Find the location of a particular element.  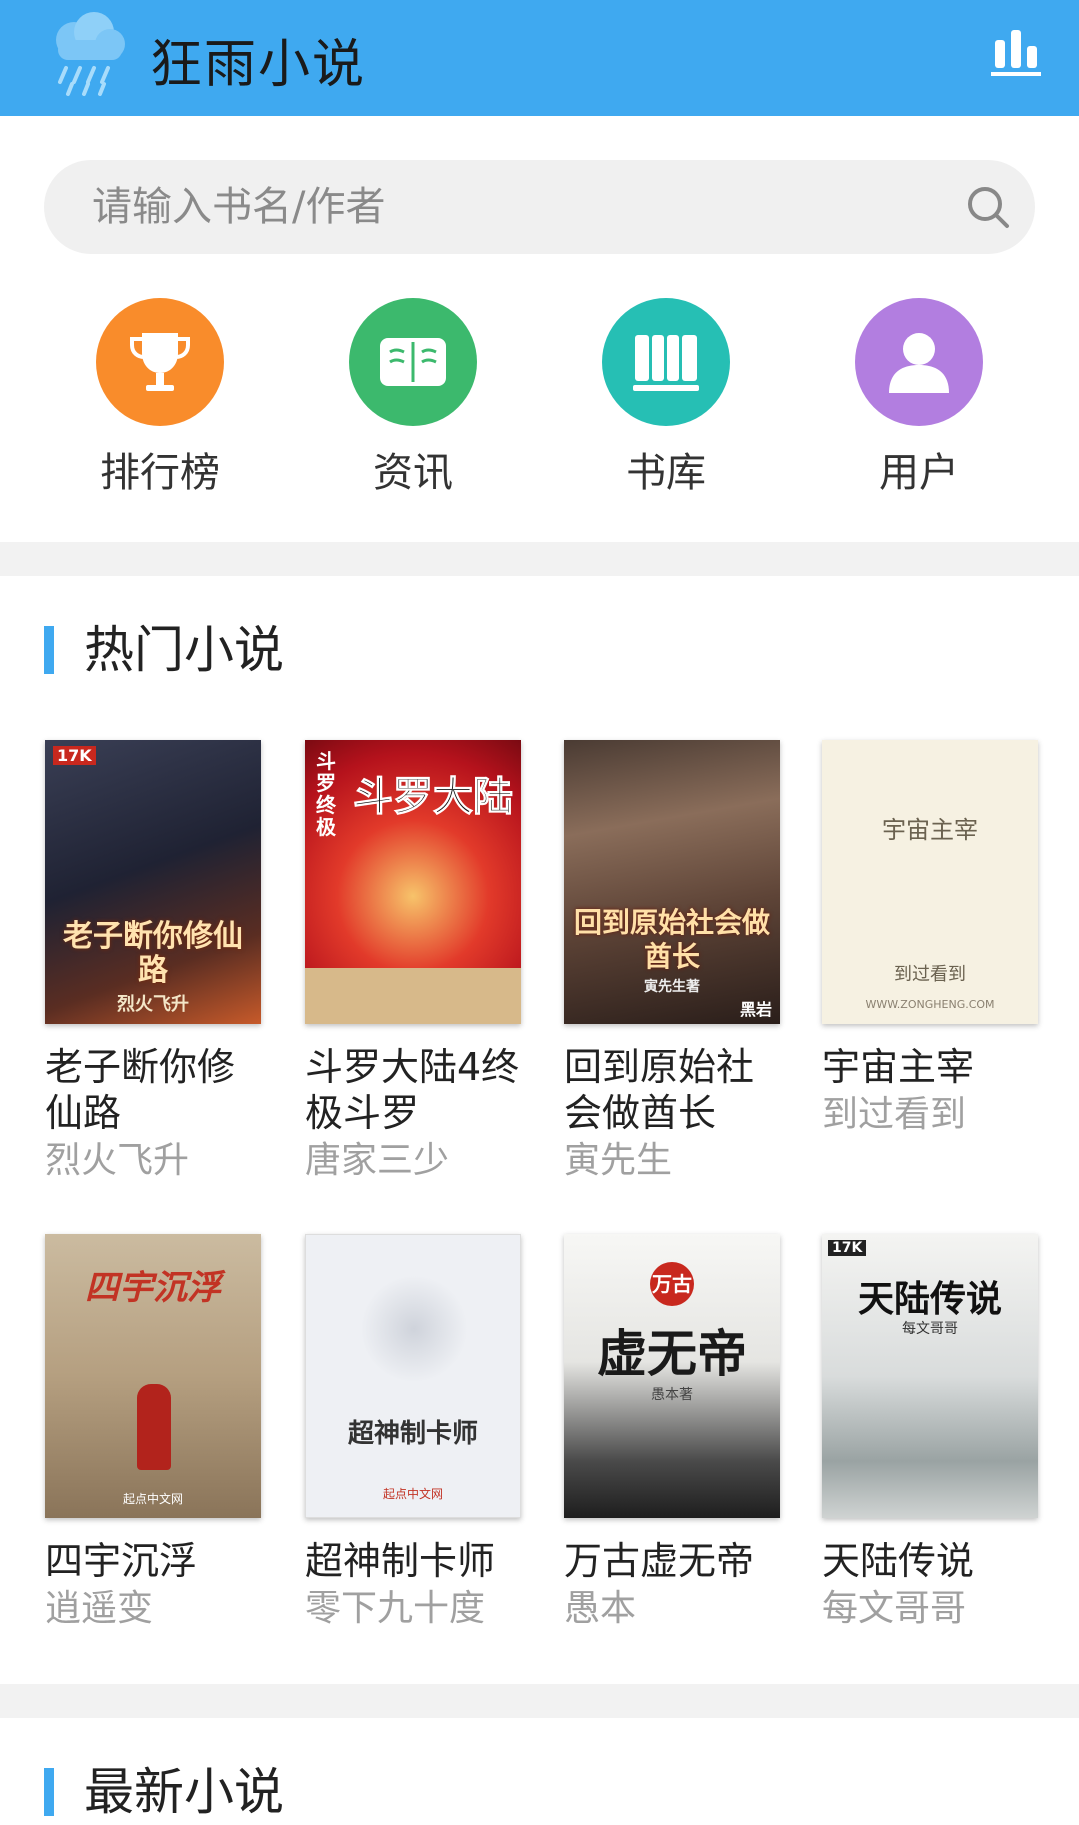

book-author: 愚本 is located at coordinates (600, 1608).